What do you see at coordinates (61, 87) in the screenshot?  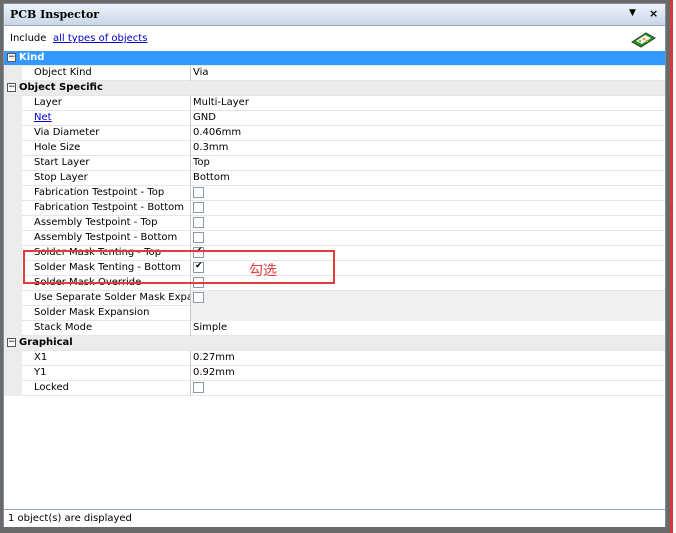 I see `category-label: Object Specific` at bounding box center [61, 87].